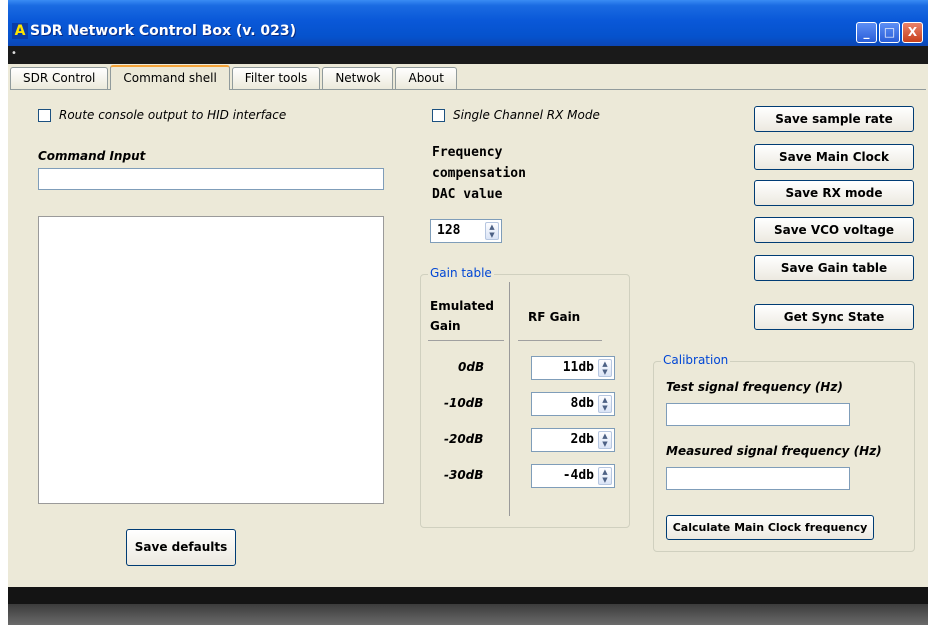 This screenshot has height=625, width=928. What do you see at coordinates (163, 31) in the screenshot?
I see `window-title: SDR Network Control Box (v. 023)` at bounding box center [163, 31].